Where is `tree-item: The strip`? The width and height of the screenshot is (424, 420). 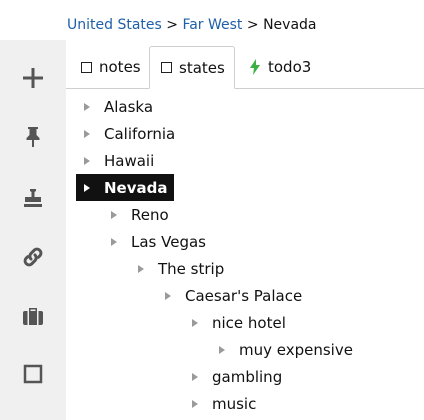
tree-item: The strip is located at coordinates (180, 268).